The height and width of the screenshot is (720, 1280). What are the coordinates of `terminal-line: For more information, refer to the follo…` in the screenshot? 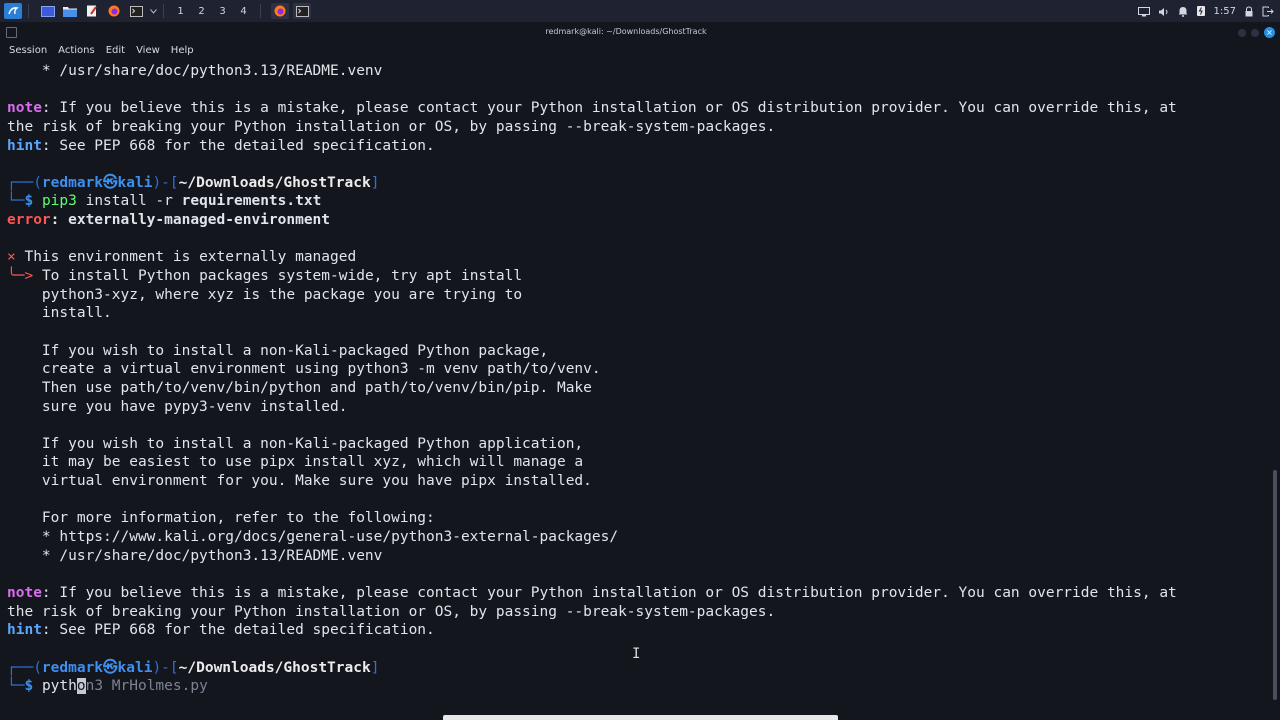 It's located at (238, 518).